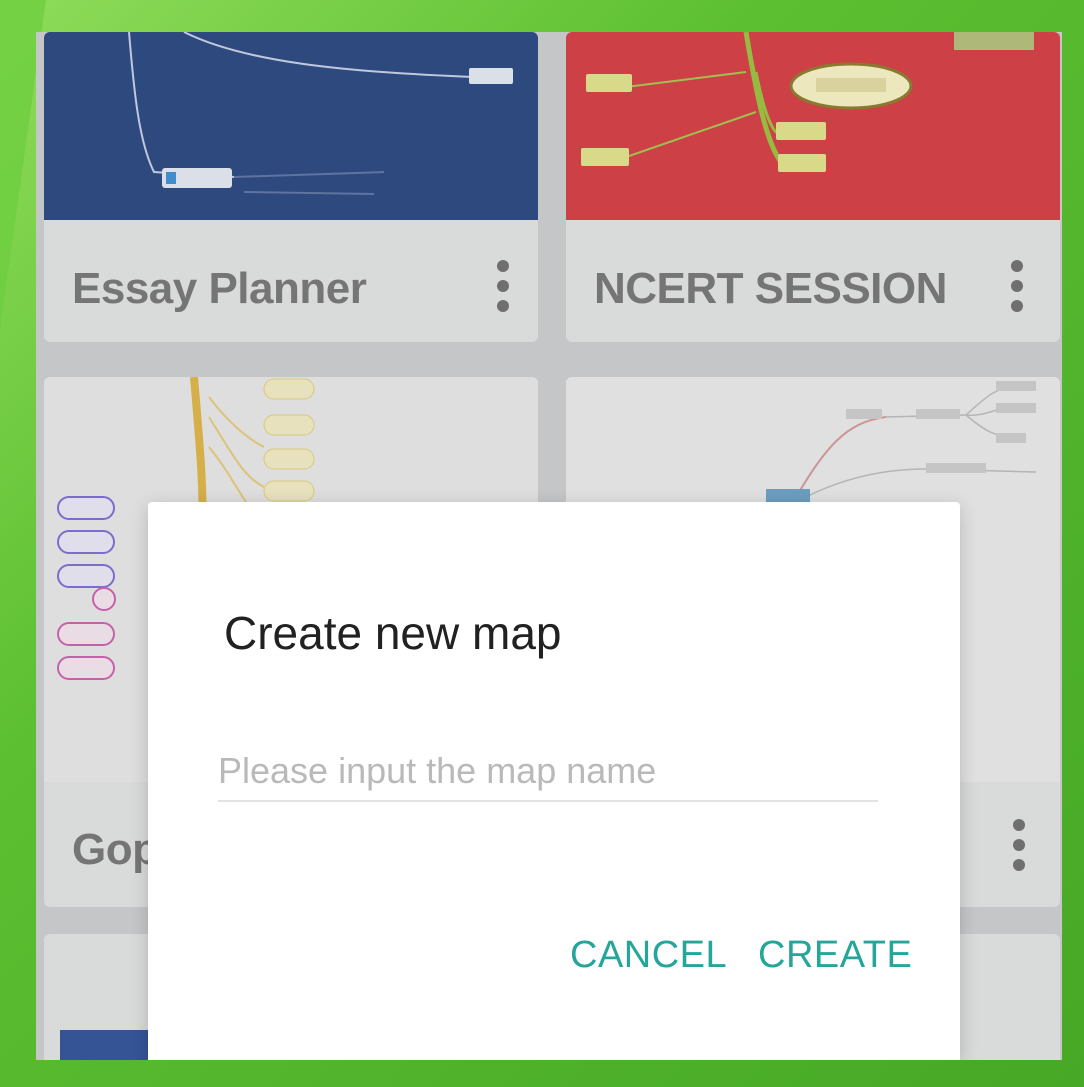 The width and height of the screenshot is (1084, 1087). I want to click on create-button: CREATE, so click(835, 955).